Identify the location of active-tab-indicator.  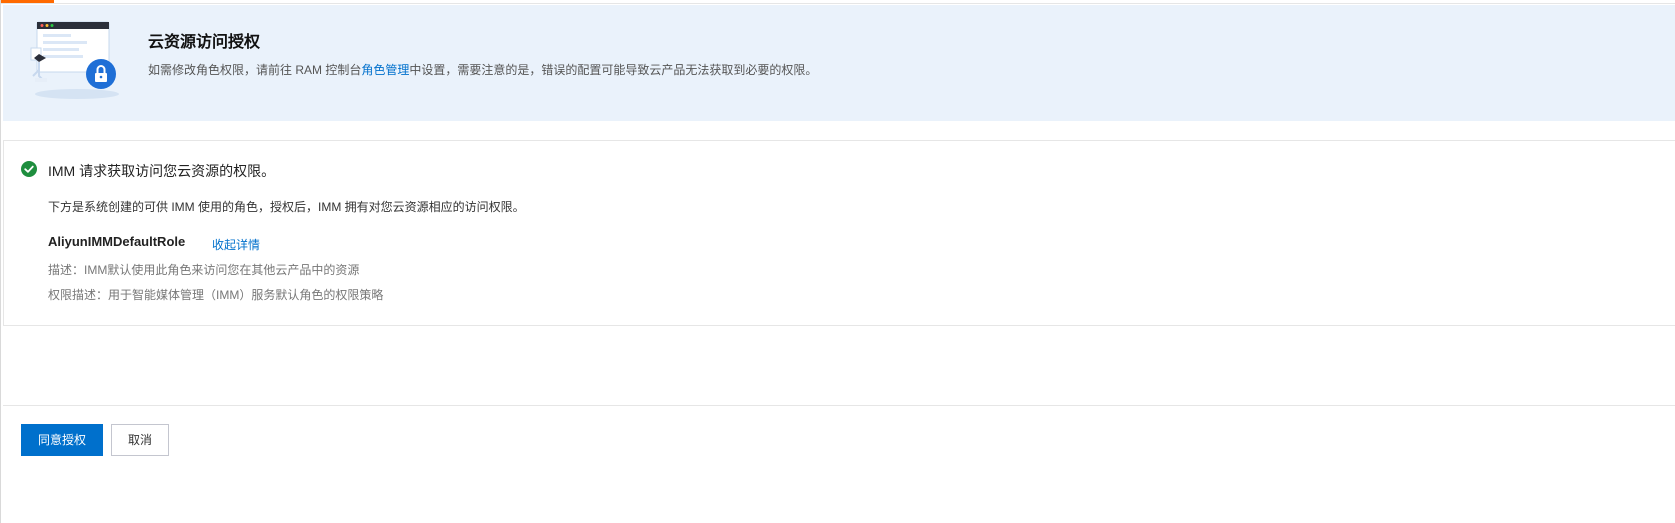
(27, 1).